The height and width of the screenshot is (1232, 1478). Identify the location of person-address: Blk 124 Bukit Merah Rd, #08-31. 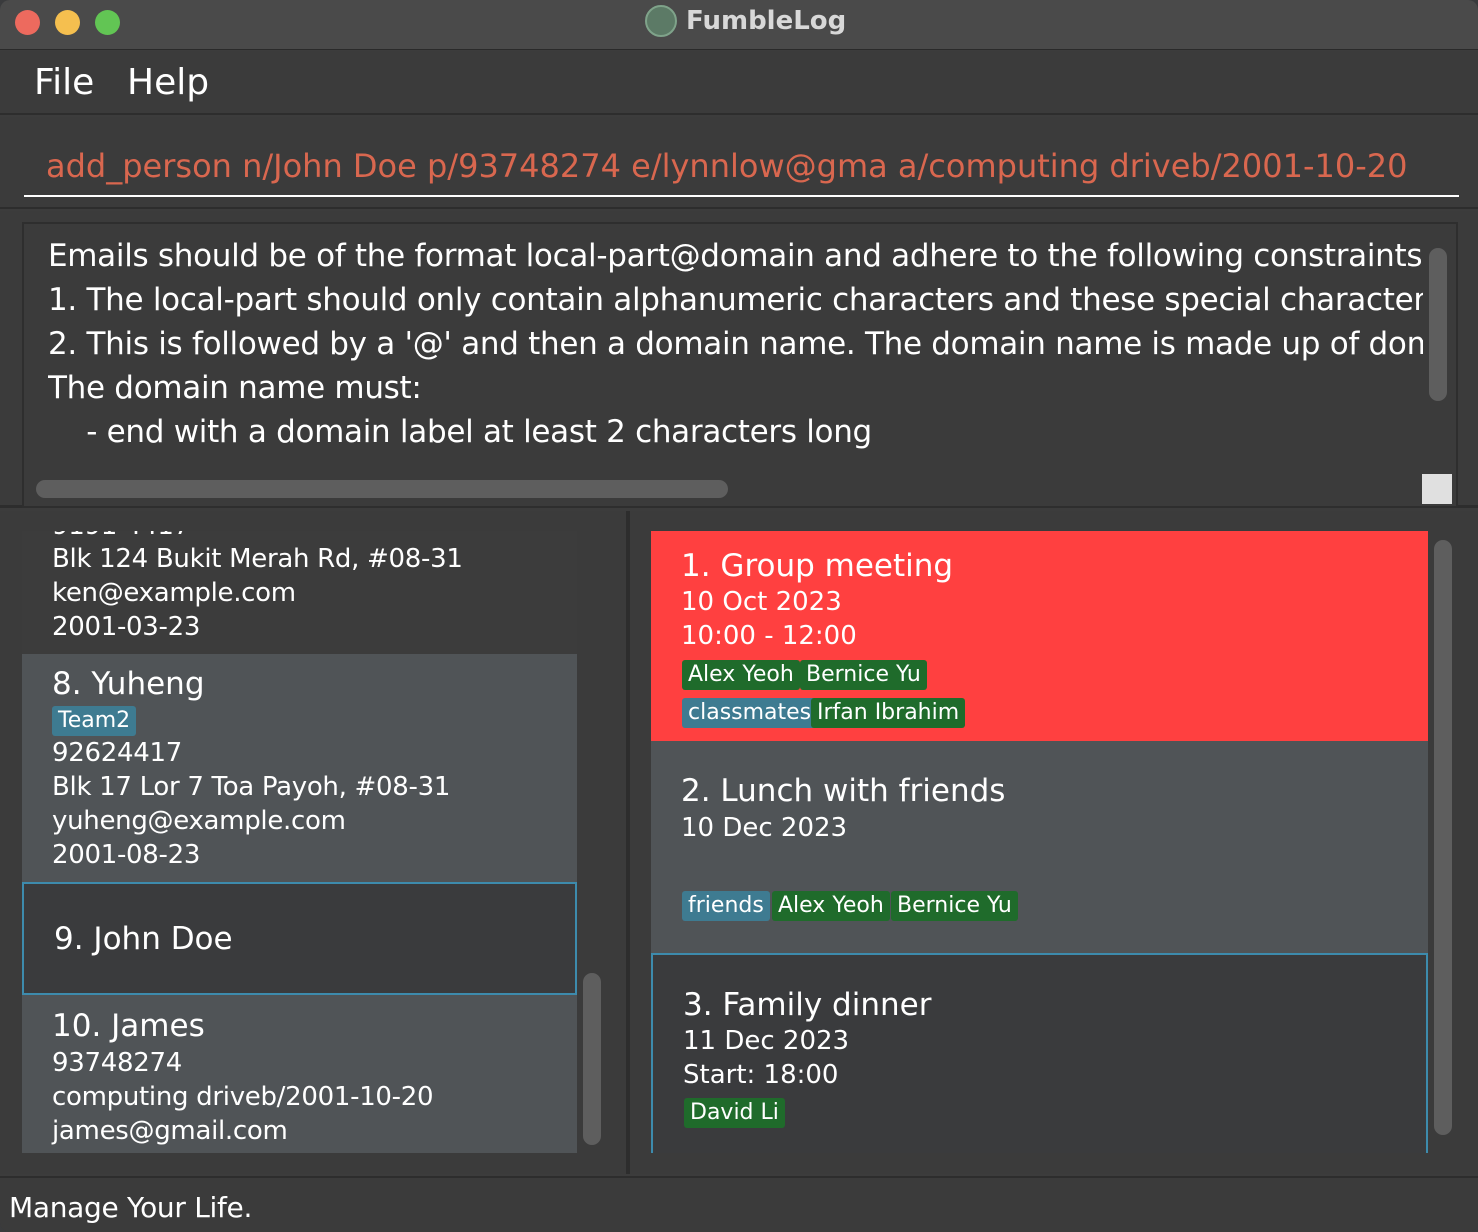
(257, 559).